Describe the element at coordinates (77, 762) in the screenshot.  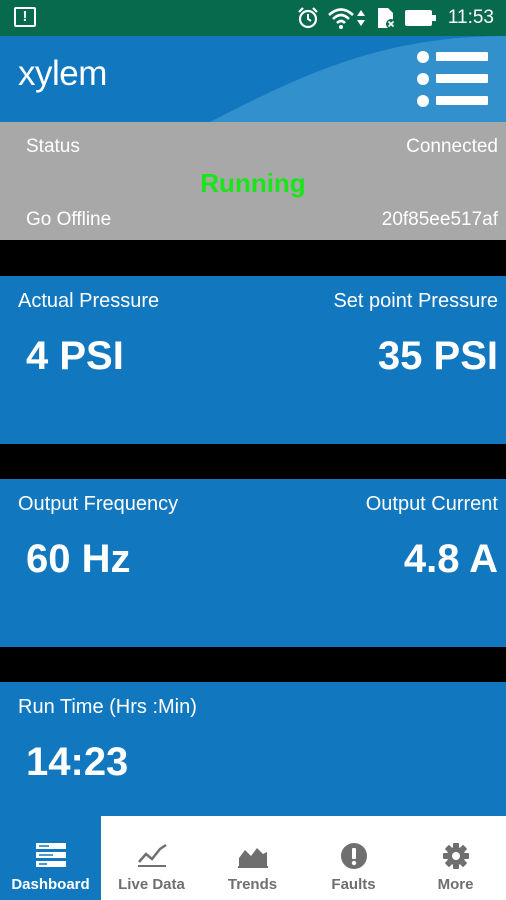
I see `run-time-value: 14:23` at that location.